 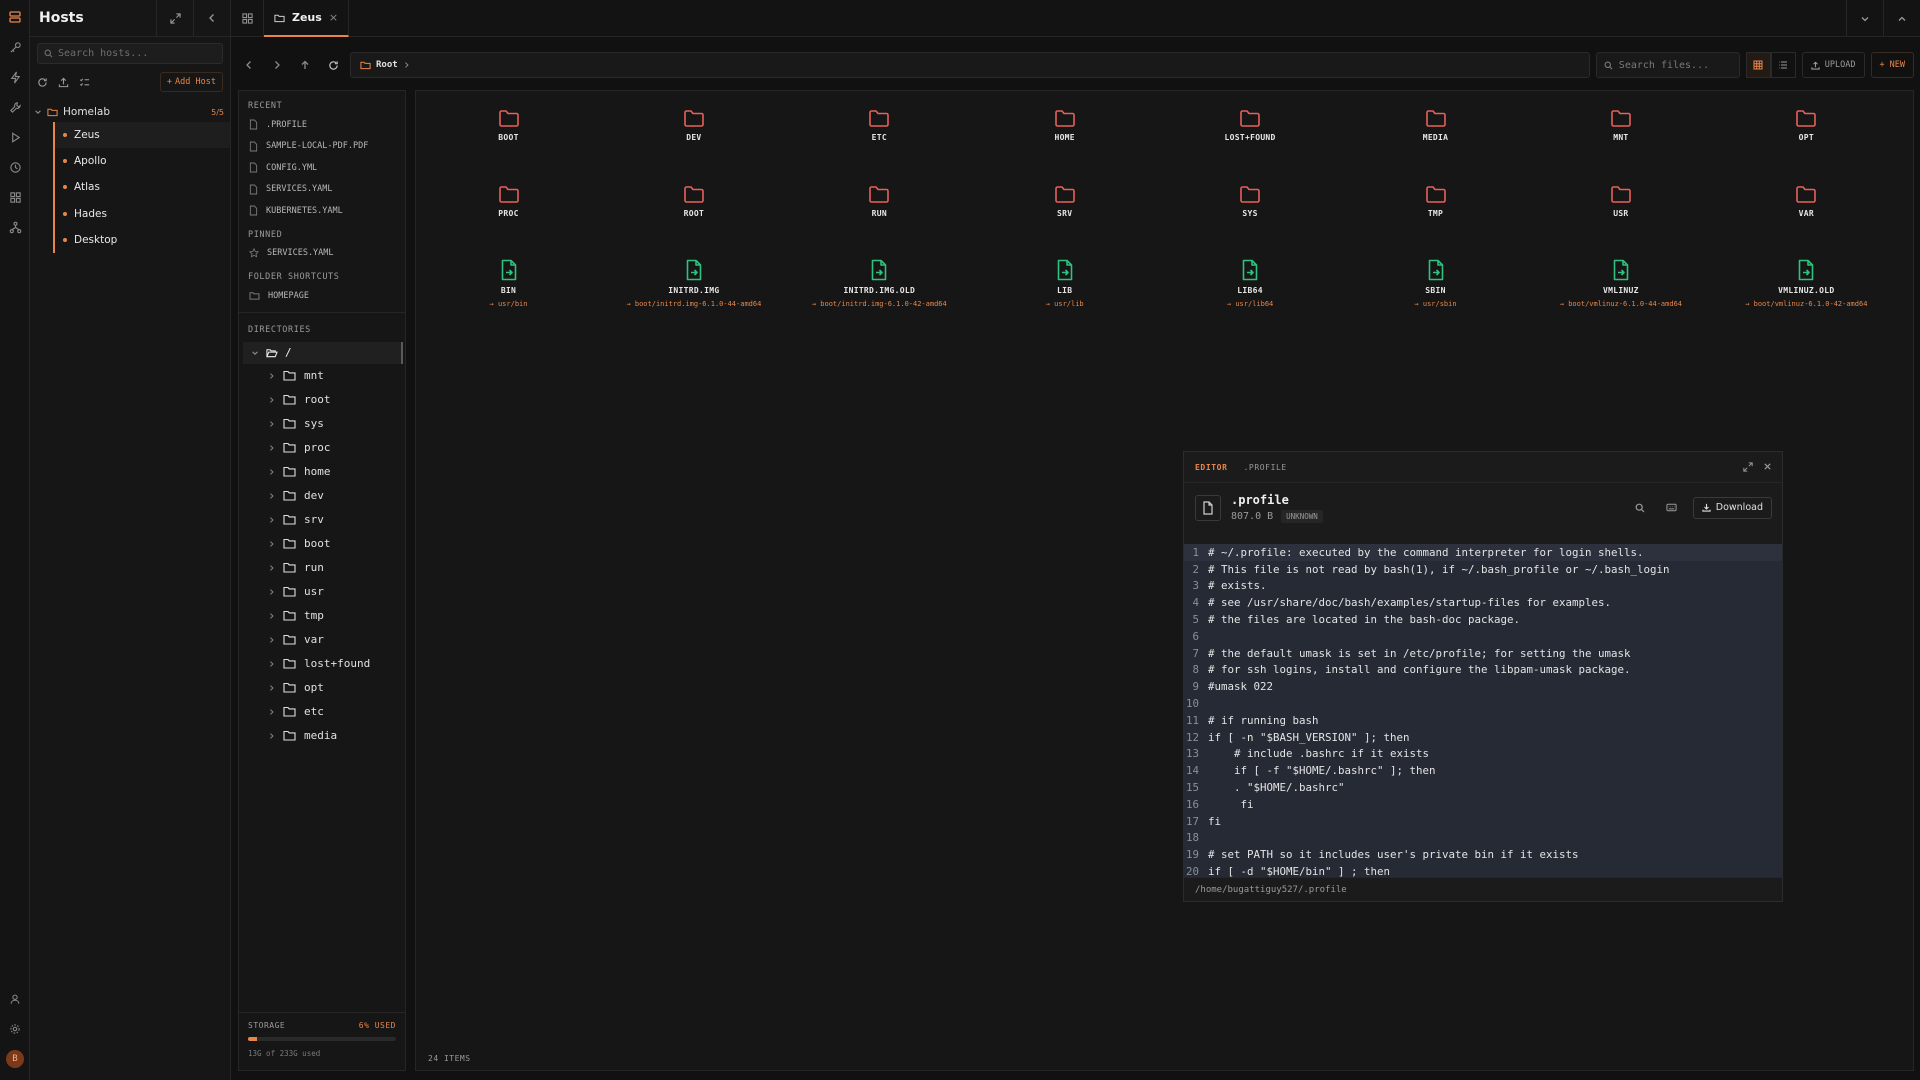 What do you see at coordinates (1833, 65) in the screenshot?
I see `upload-button: UPLOAD` at bounding box center [1833, 65].